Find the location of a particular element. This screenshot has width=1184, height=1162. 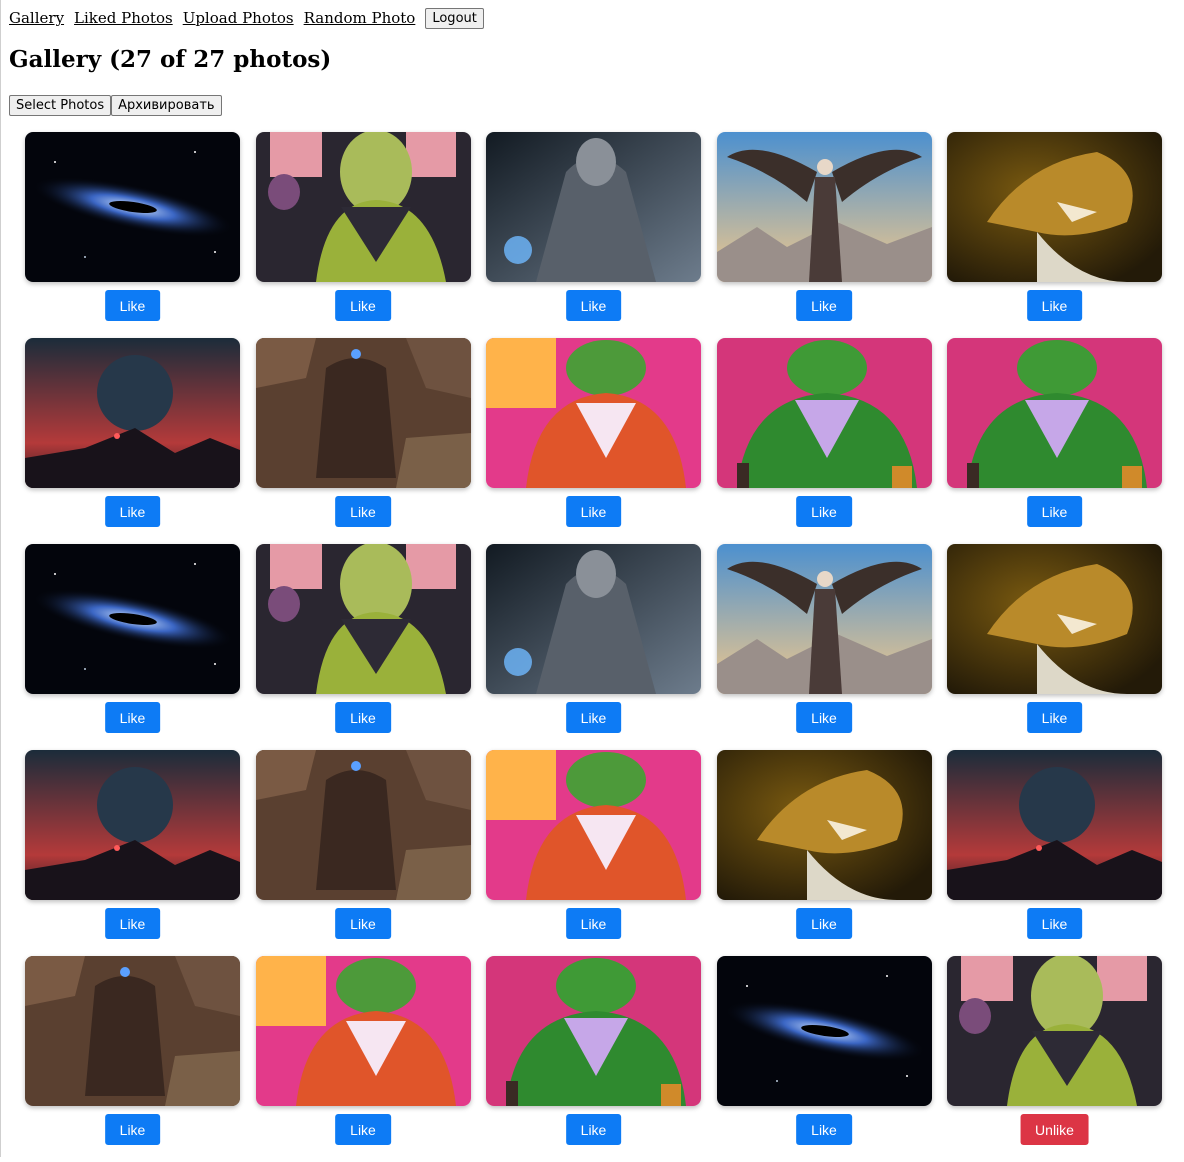

gallery-actions: Select Photos Архивировать is located at coordinates (115, 105).